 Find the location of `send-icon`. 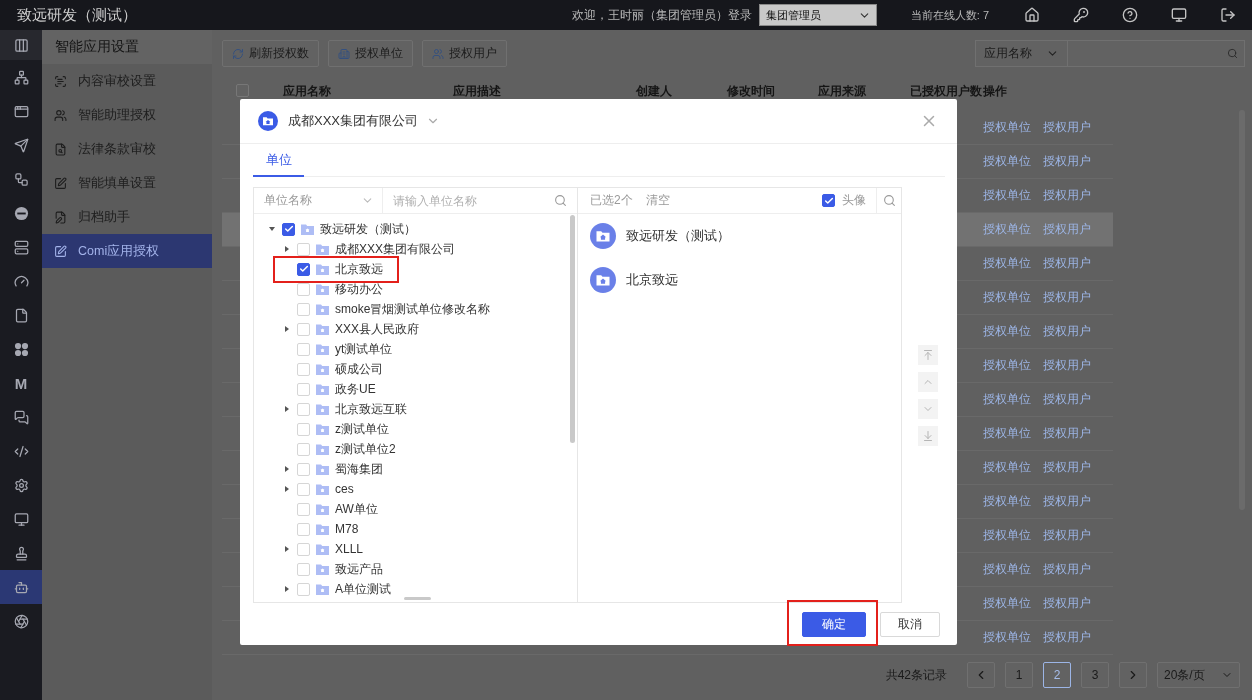

send-icon is located at coordinates (21, 145).